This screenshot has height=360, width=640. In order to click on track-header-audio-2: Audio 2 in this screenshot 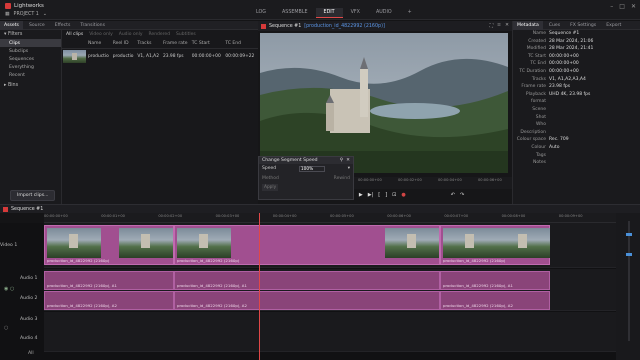, I will do `click(22, 298)`.